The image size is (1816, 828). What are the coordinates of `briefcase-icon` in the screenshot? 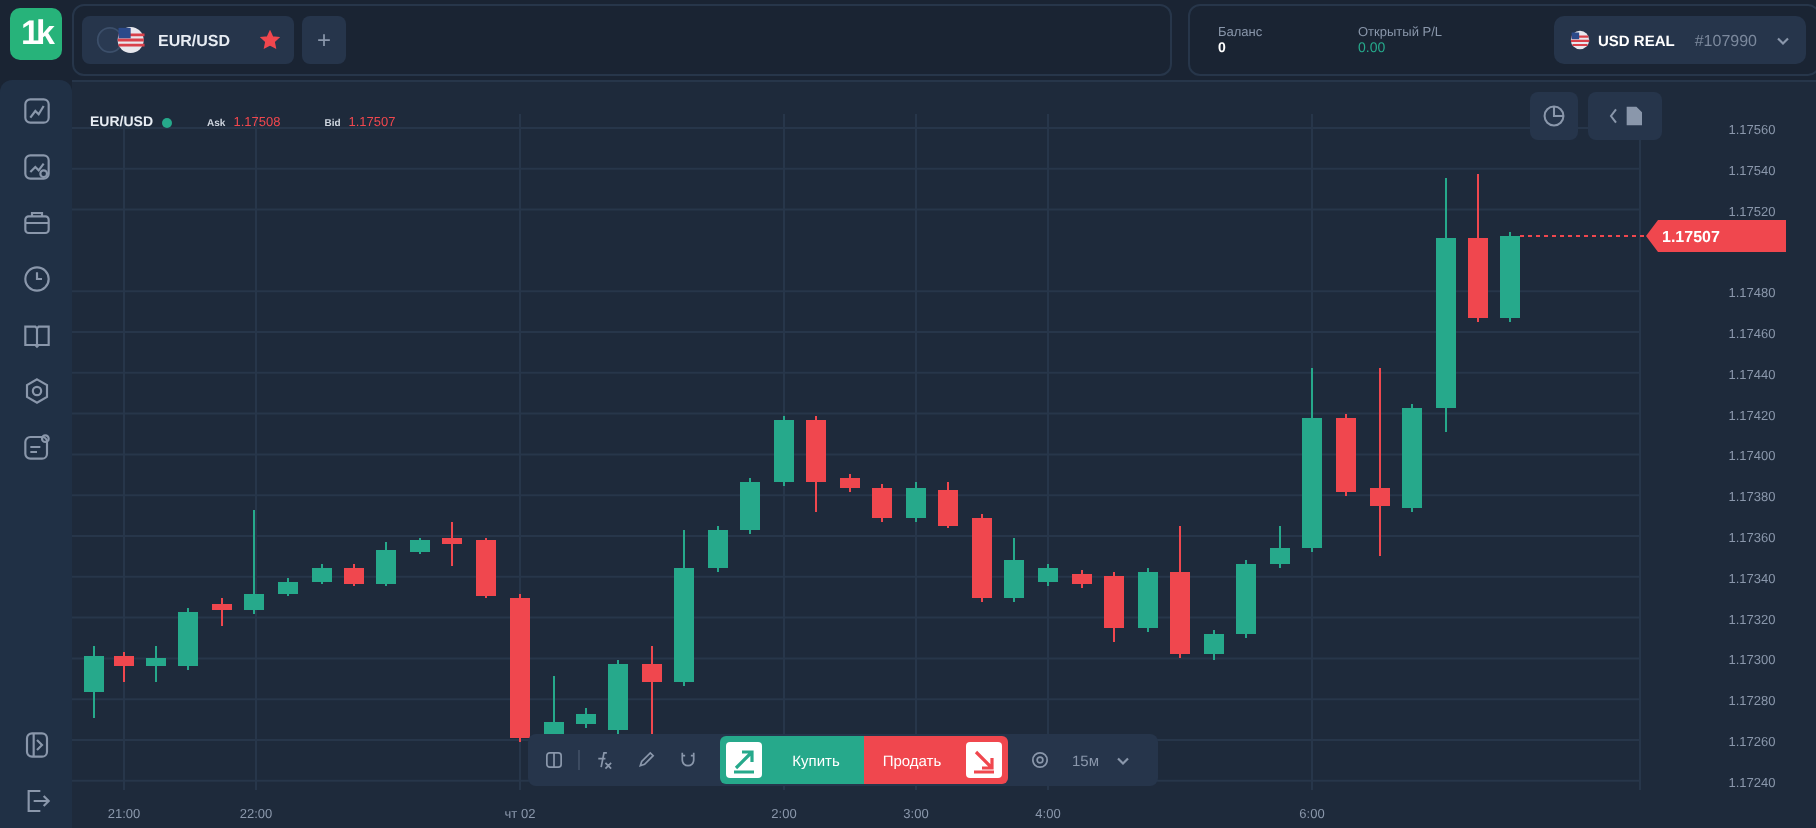 It's located at (36, 223).